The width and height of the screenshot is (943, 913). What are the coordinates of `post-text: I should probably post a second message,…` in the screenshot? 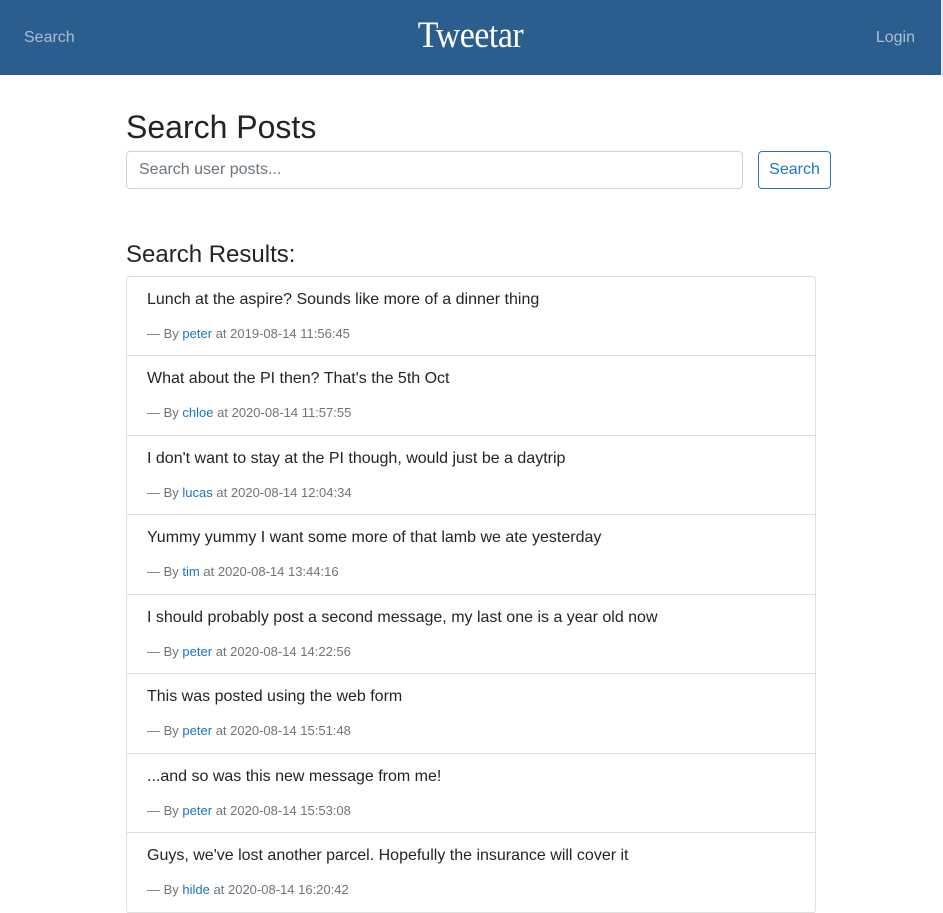 It's located at (402, 617).